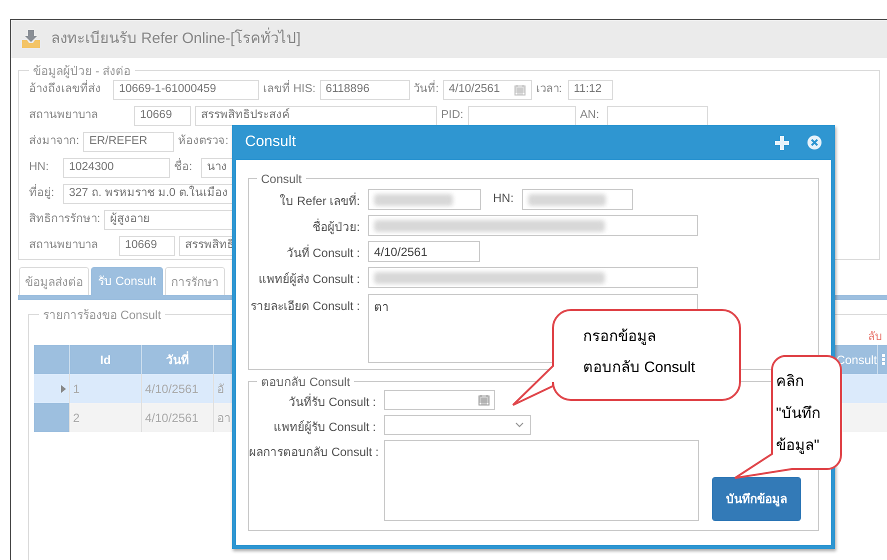 This screenshot has height=560, width=887. Describe the element at coordinates (426, 90) in the screenshot. I see `field-label: วันที่:` at that location.